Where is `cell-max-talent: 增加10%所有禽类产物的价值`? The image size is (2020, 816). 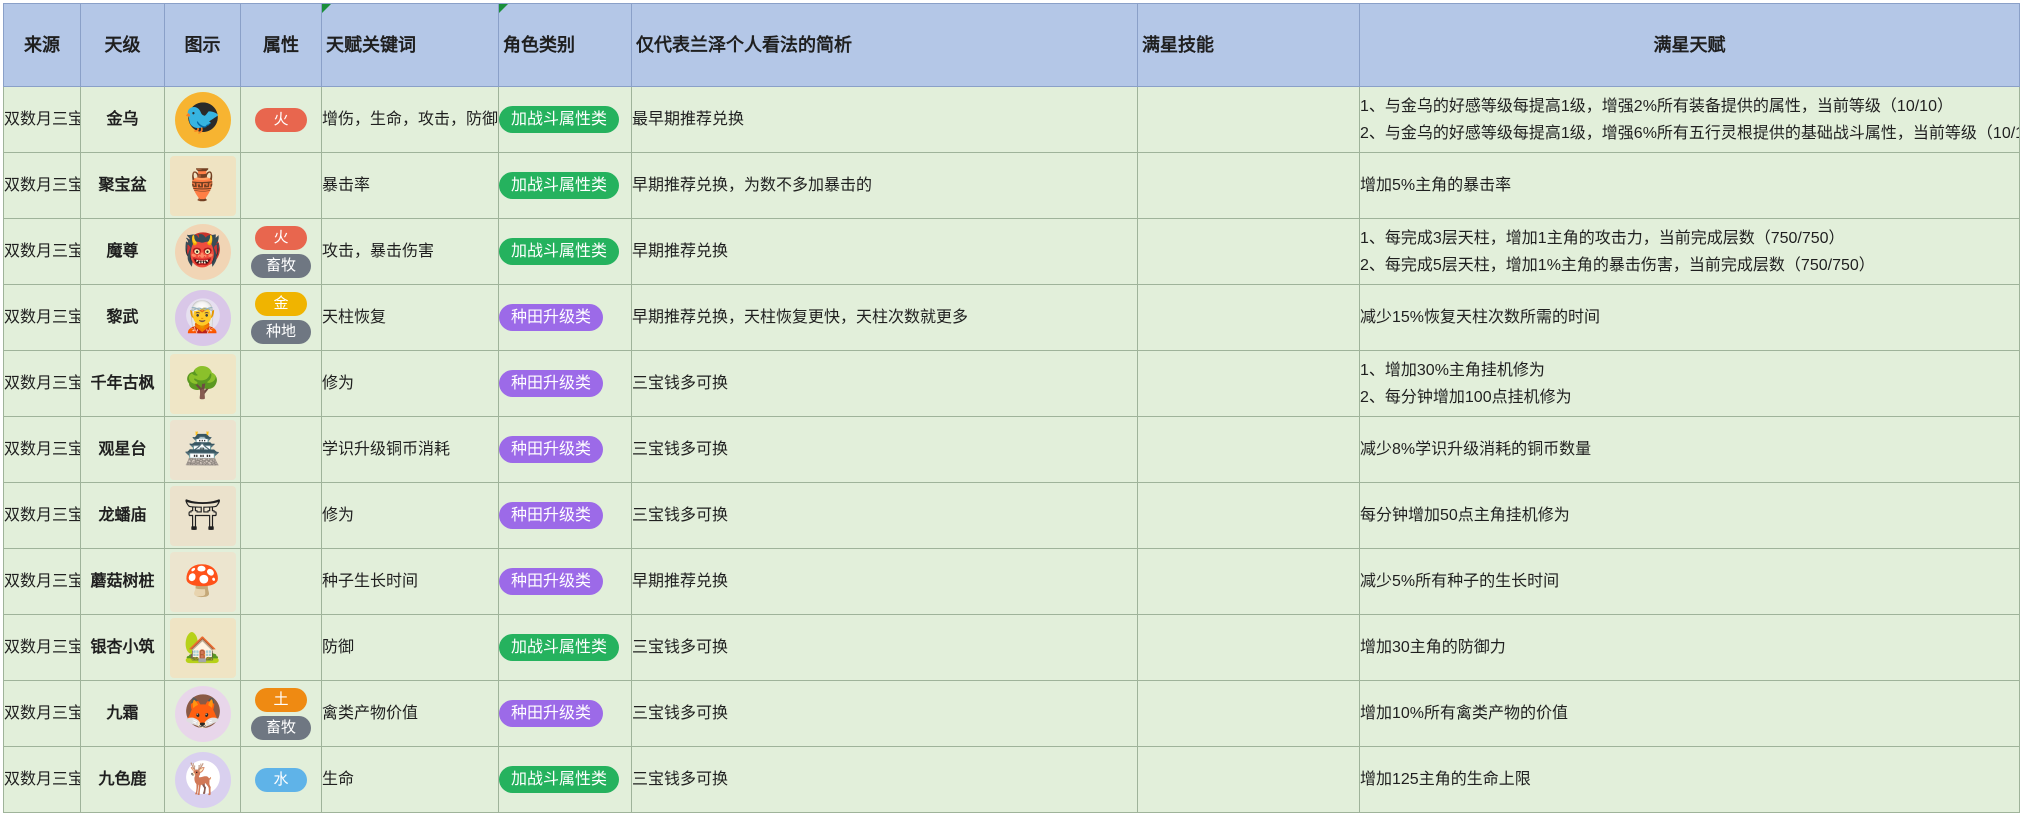
cell-max-talent: 增加10%所有禽类产物的价值 is located at coordinates (1689, 713).